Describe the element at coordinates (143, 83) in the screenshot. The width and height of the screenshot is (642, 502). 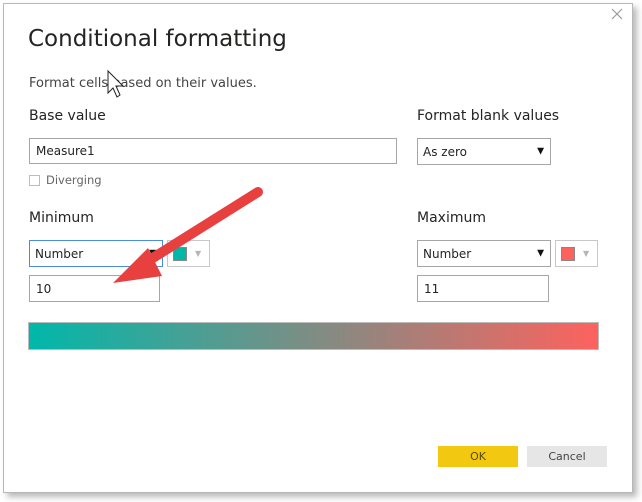
I see `dialog-subtitle: Format cells based on their values.` at that location.